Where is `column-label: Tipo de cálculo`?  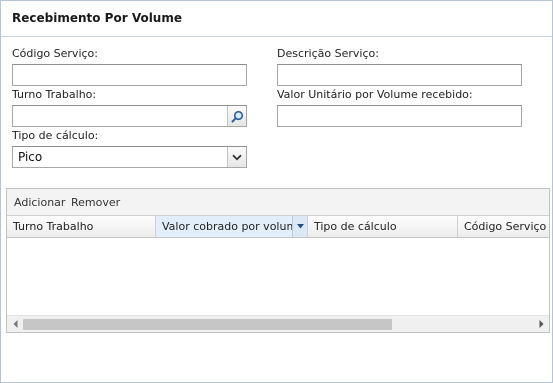 column-label: Tipo de cálculo is located at coordinates (355, 226).